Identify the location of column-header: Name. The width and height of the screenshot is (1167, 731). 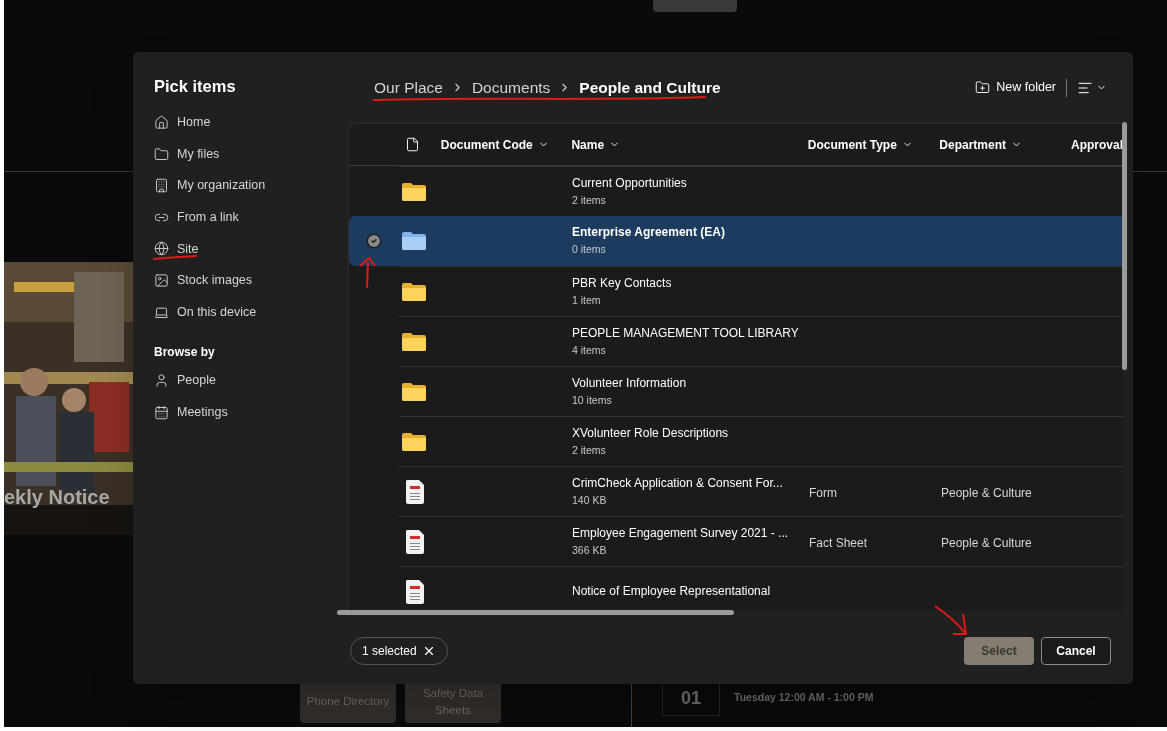
(689, 144).